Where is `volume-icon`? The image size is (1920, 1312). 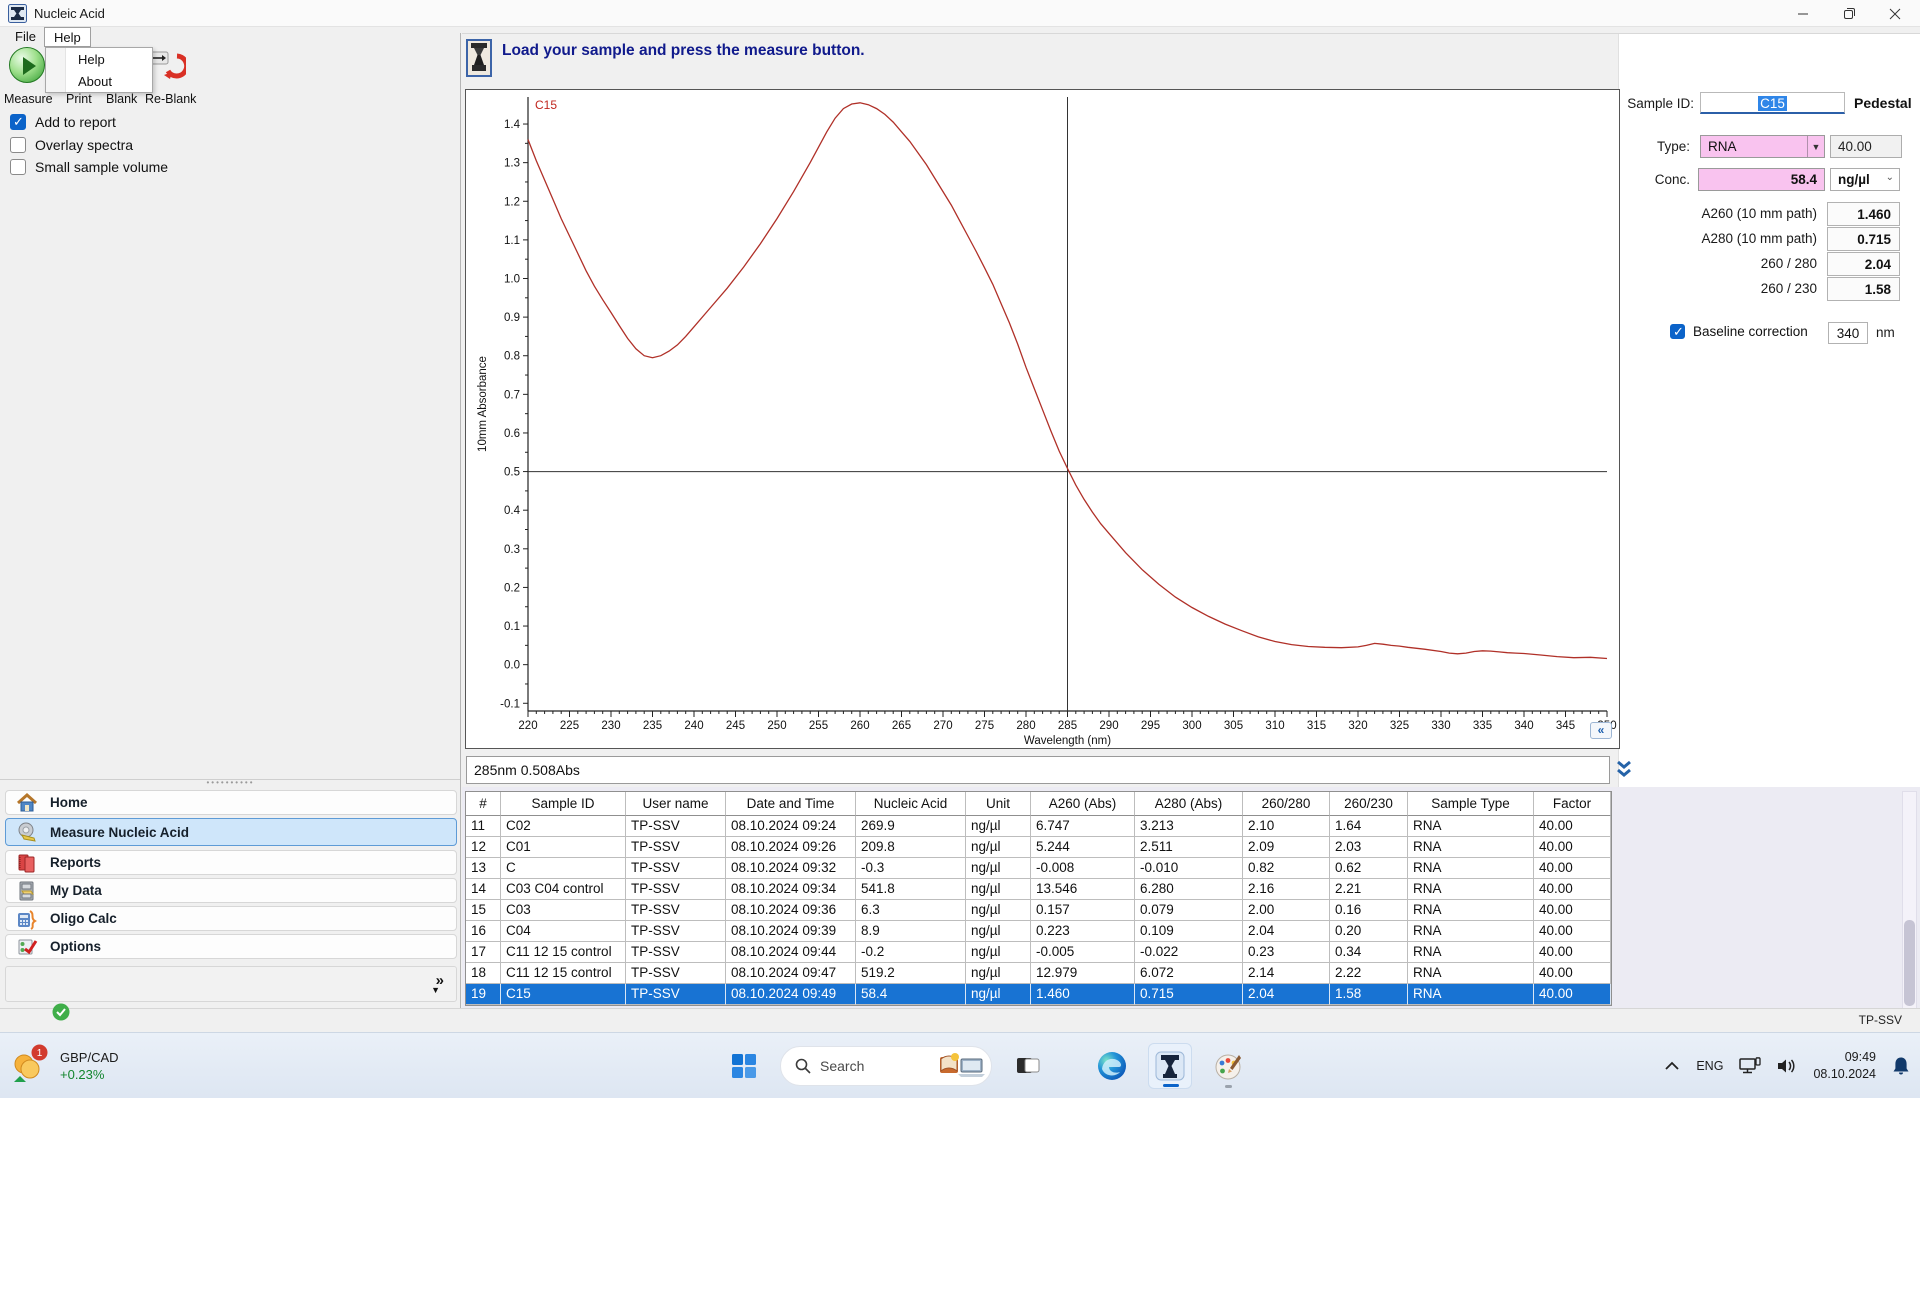 volume-icon is located at coordinates (1787, 1066).